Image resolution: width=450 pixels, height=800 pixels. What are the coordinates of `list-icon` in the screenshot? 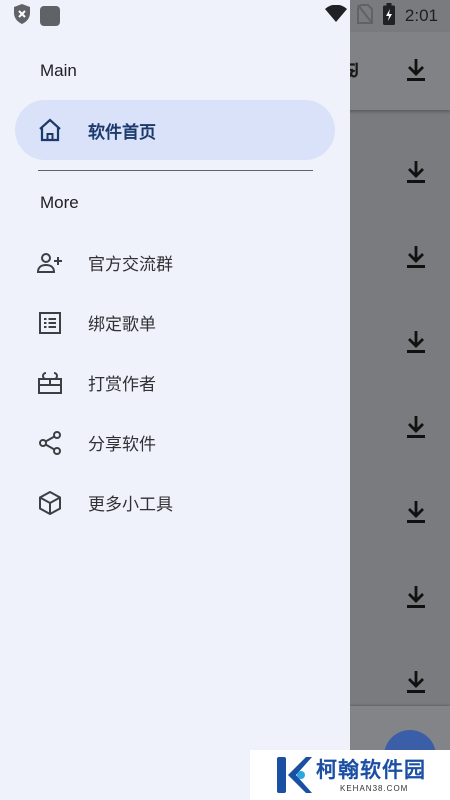 It's located at (50, 323).